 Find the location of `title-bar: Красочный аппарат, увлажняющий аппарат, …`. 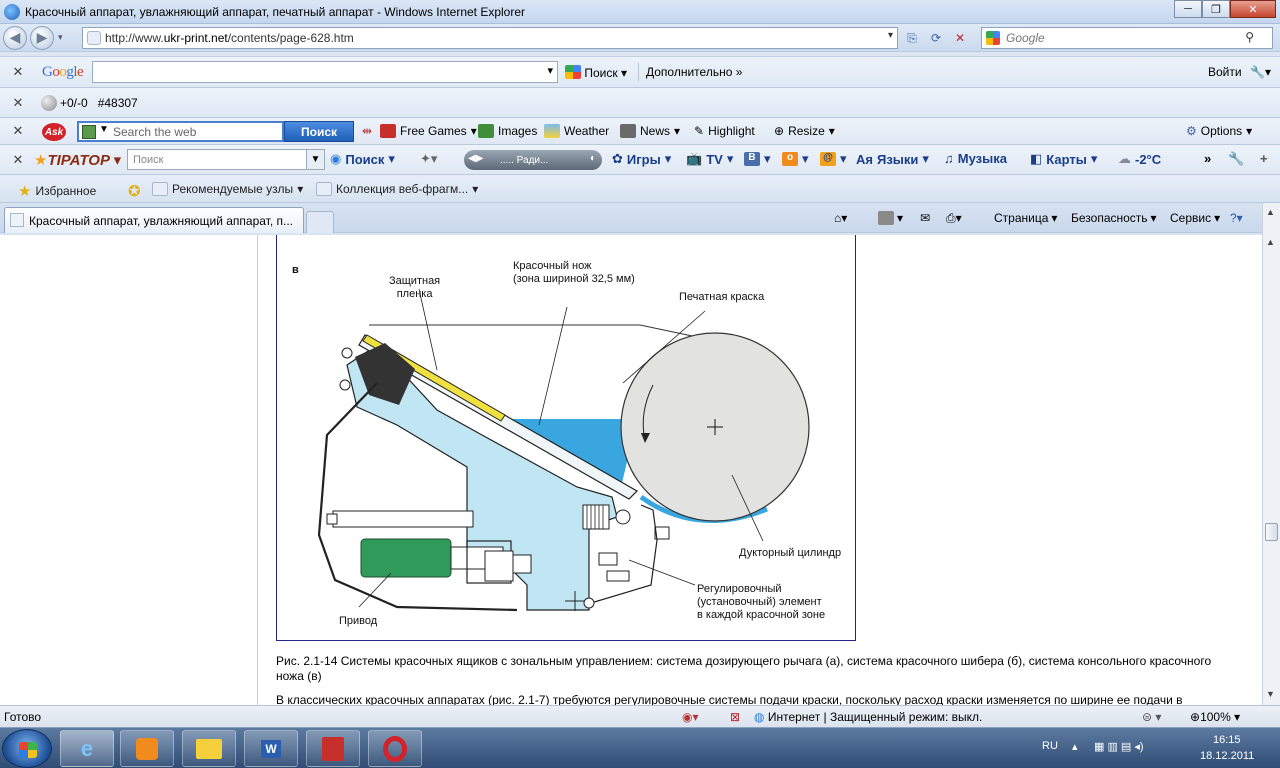

title-bar: Красочный аппарат, увлажняющий аппарат, … is located at coordinates (640, 12).